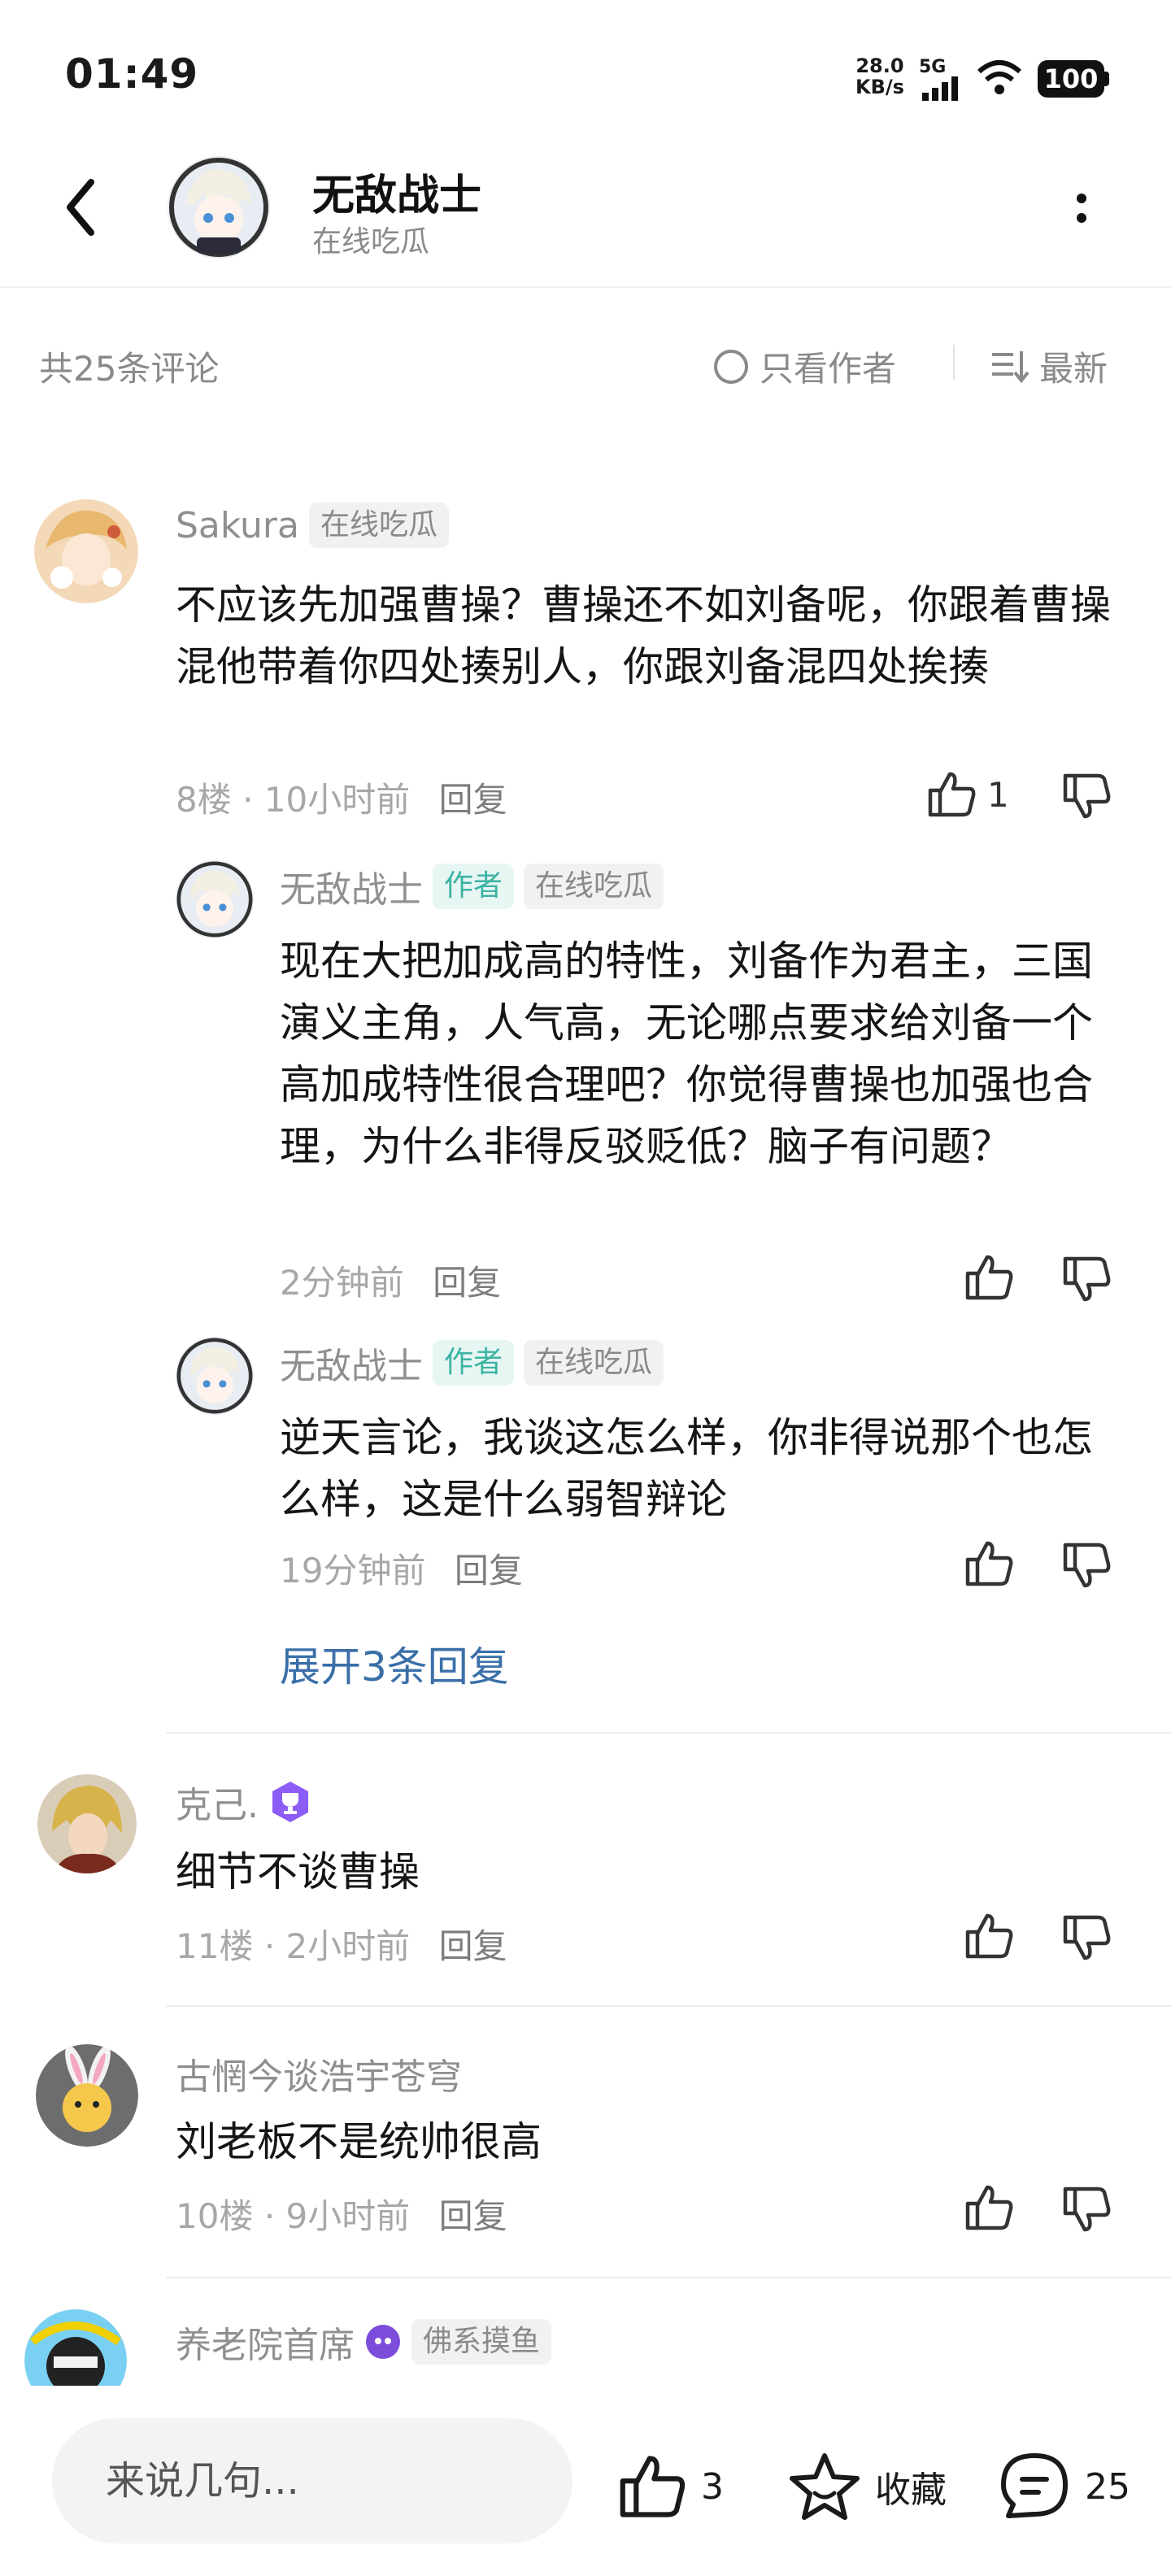 The height and width of the screenshot is (2576, 1171). Describe the element at coordinates (397, 196) in the screenshot. I see `page-title: 无敌战士` at that location.